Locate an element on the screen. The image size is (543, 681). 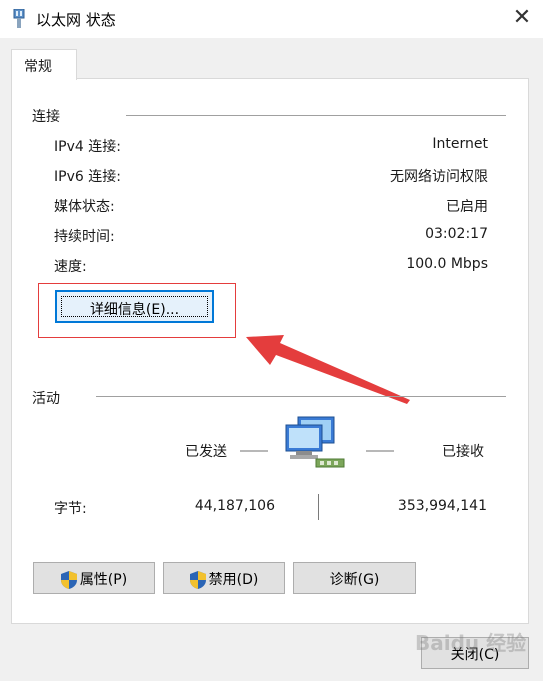
properties-button: 属性(P) is located at coordinates (94, 578).